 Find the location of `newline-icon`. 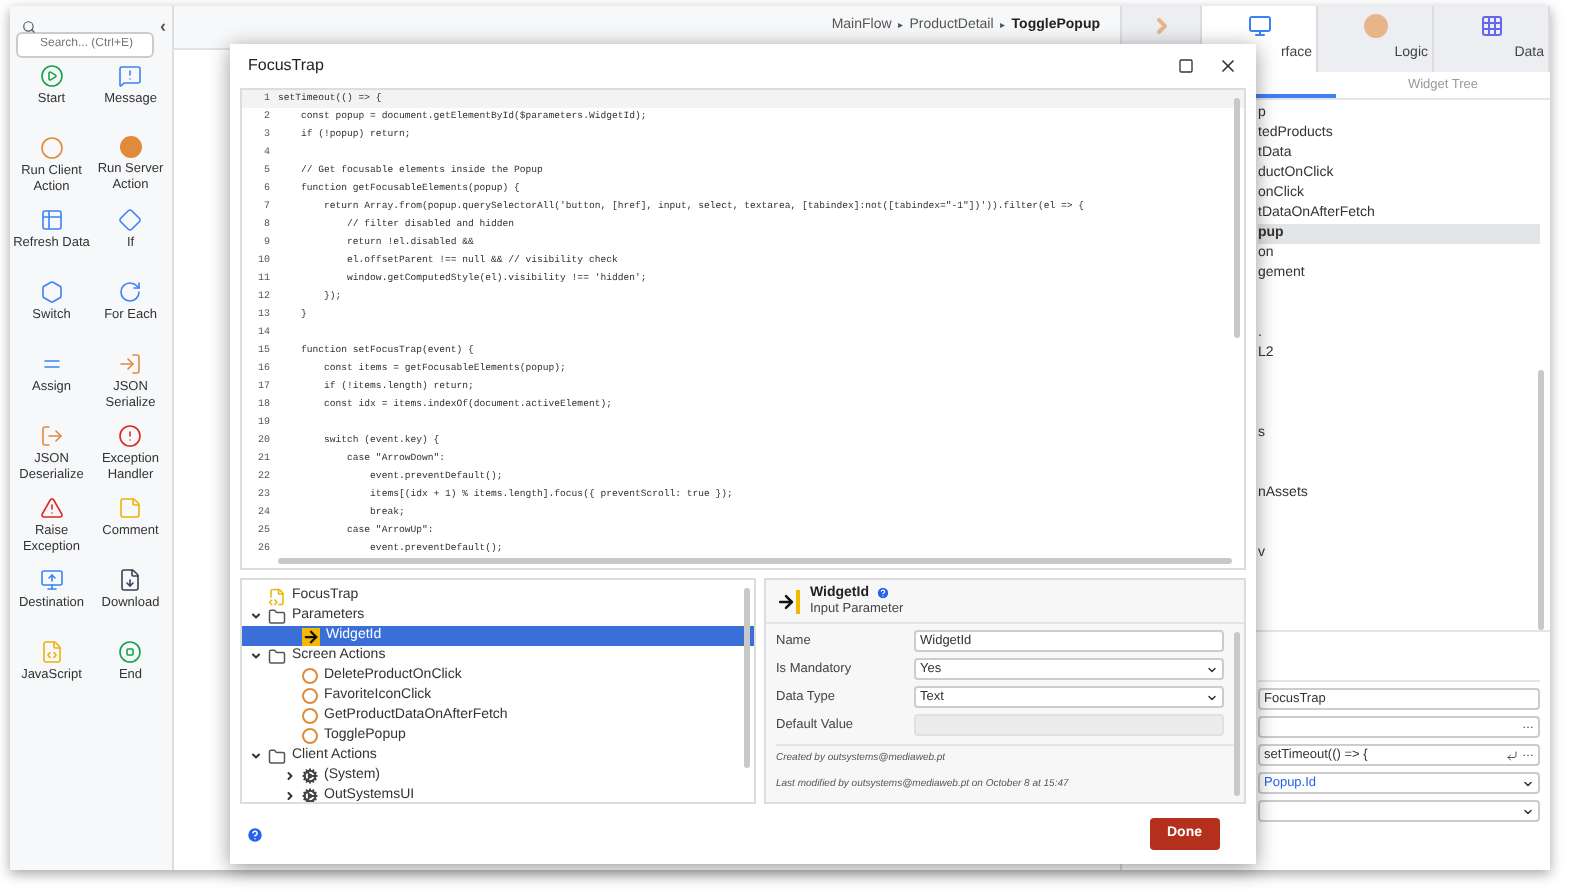

newline-icon is located at coordinates (1512, 755).